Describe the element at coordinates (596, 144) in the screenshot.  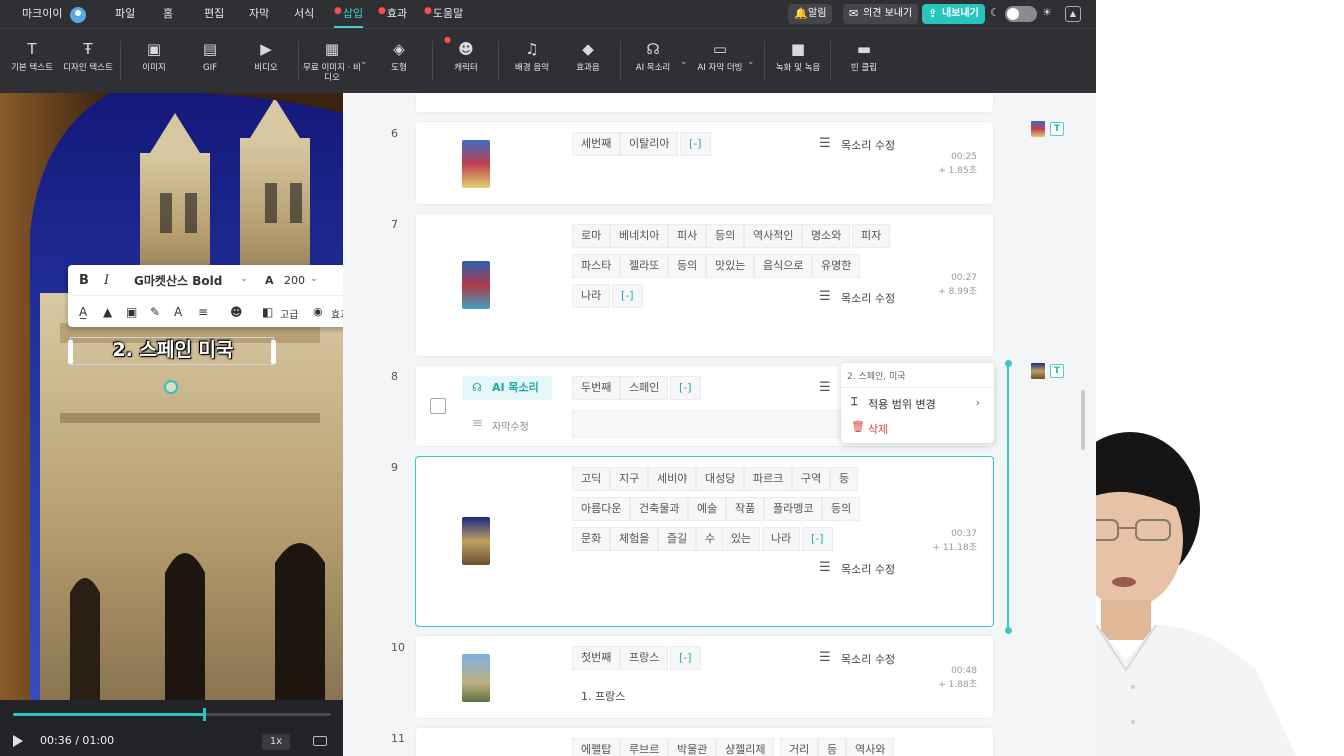
I see `word-chip: 세번째` at that location.